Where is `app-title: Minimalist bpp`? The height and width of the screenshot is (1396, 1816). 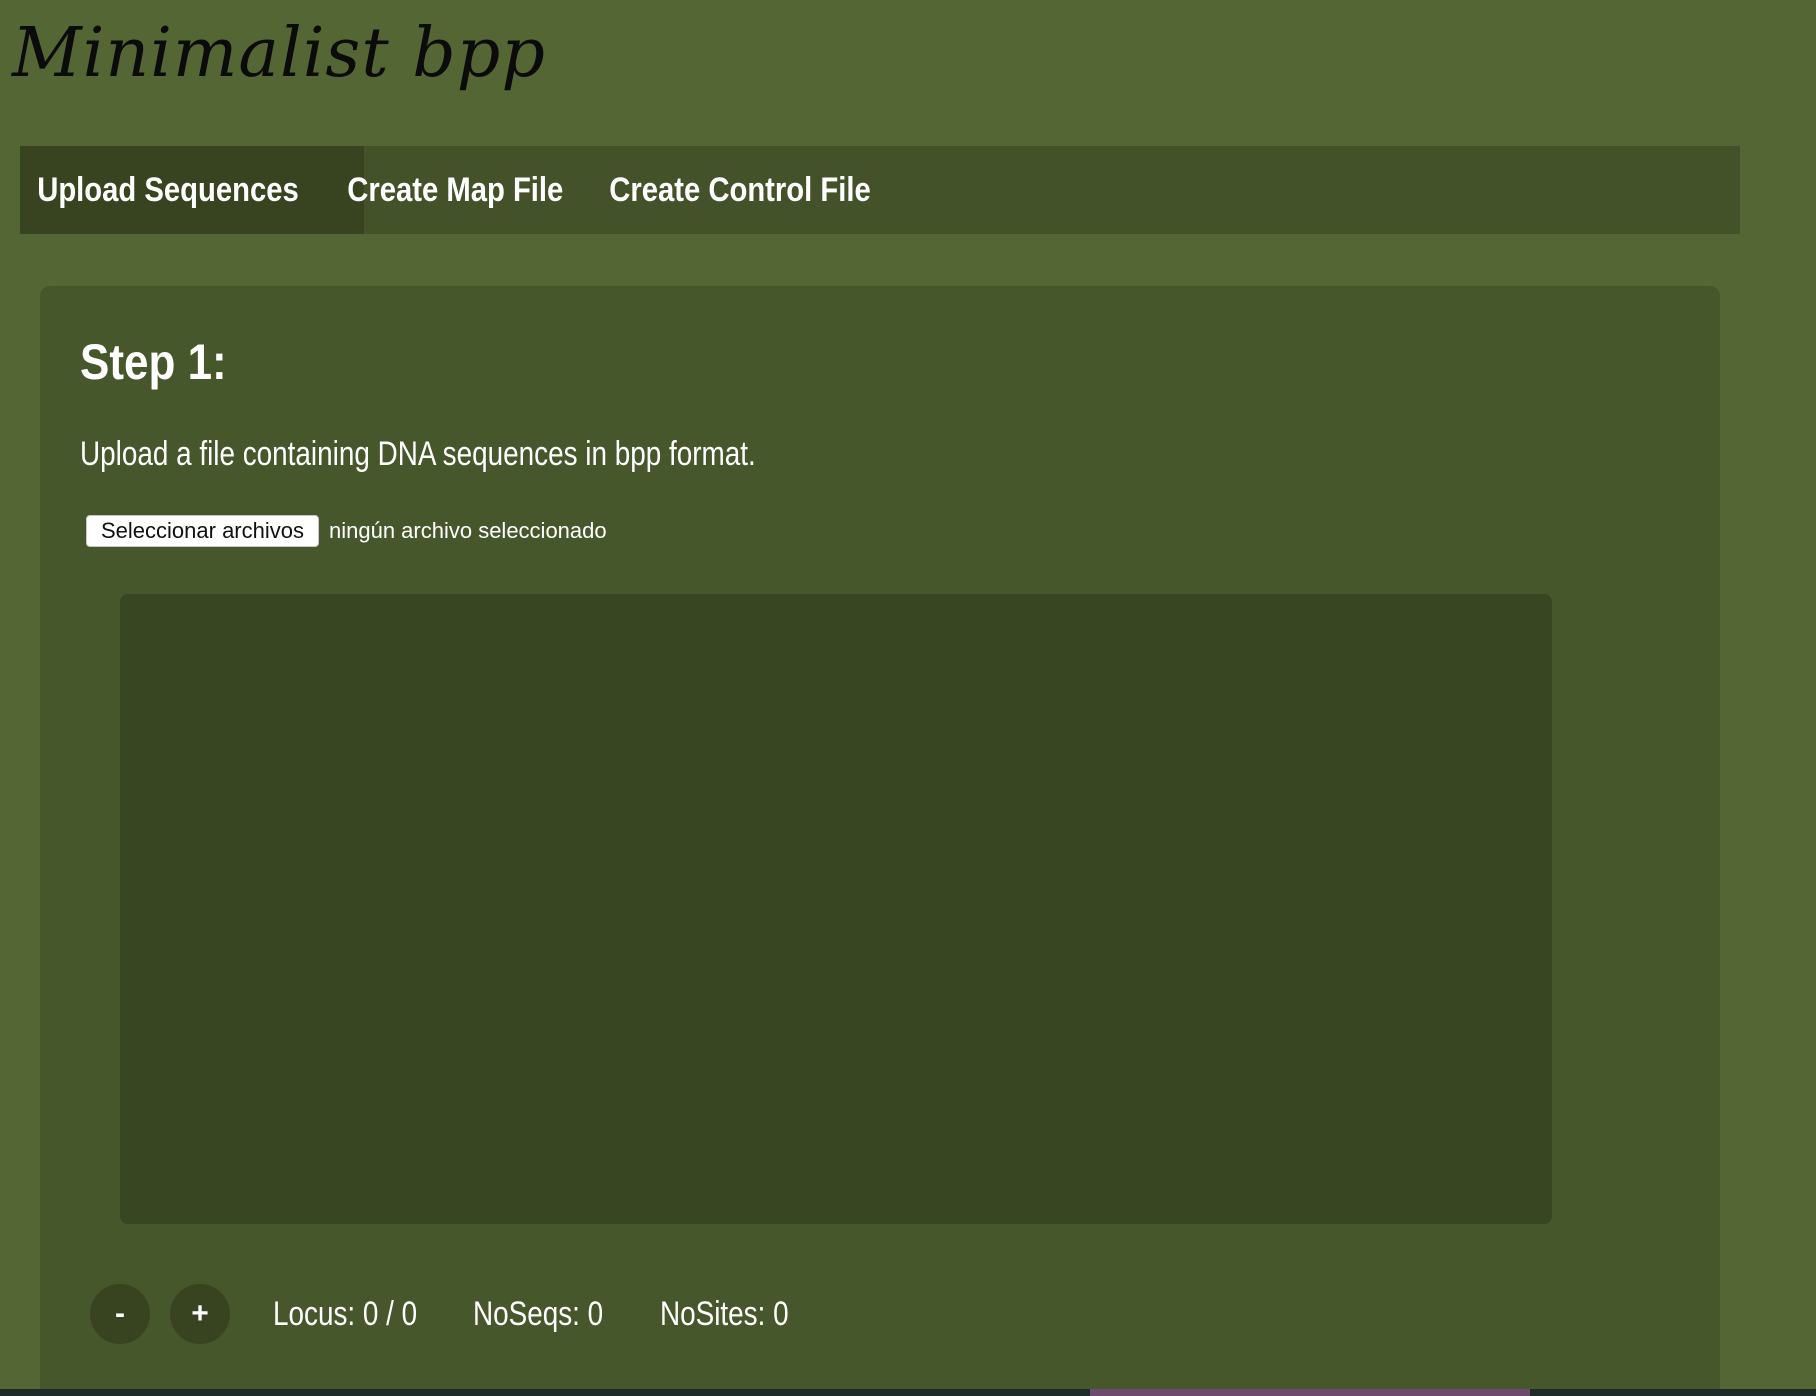 app-title: Minimalist bpp is located at coordinates (279, 53).